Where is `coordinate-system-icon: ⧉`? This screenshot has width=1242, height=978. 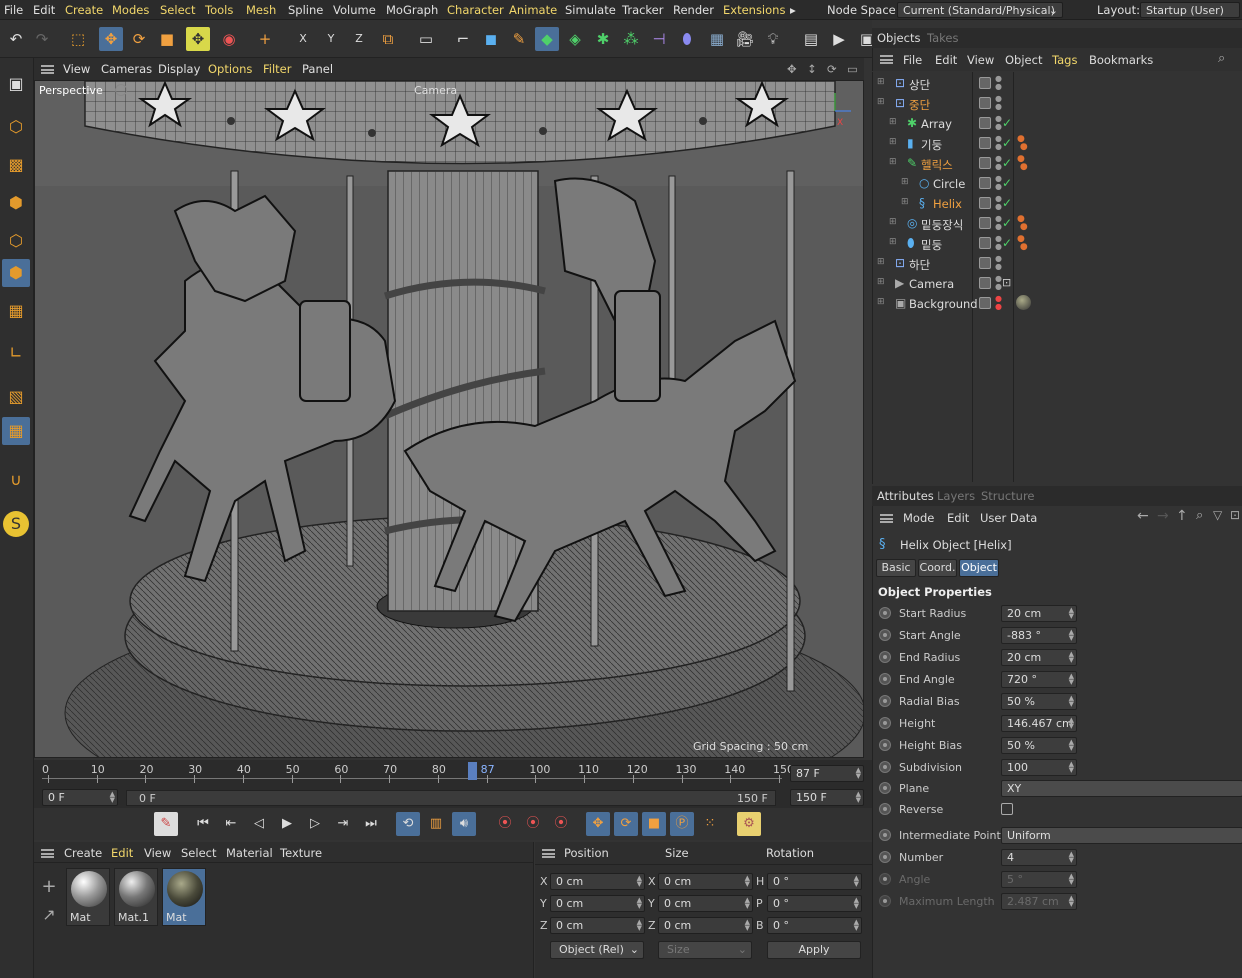 coordinate-system-icon: ⧉ is located at coordinates (388, 39).